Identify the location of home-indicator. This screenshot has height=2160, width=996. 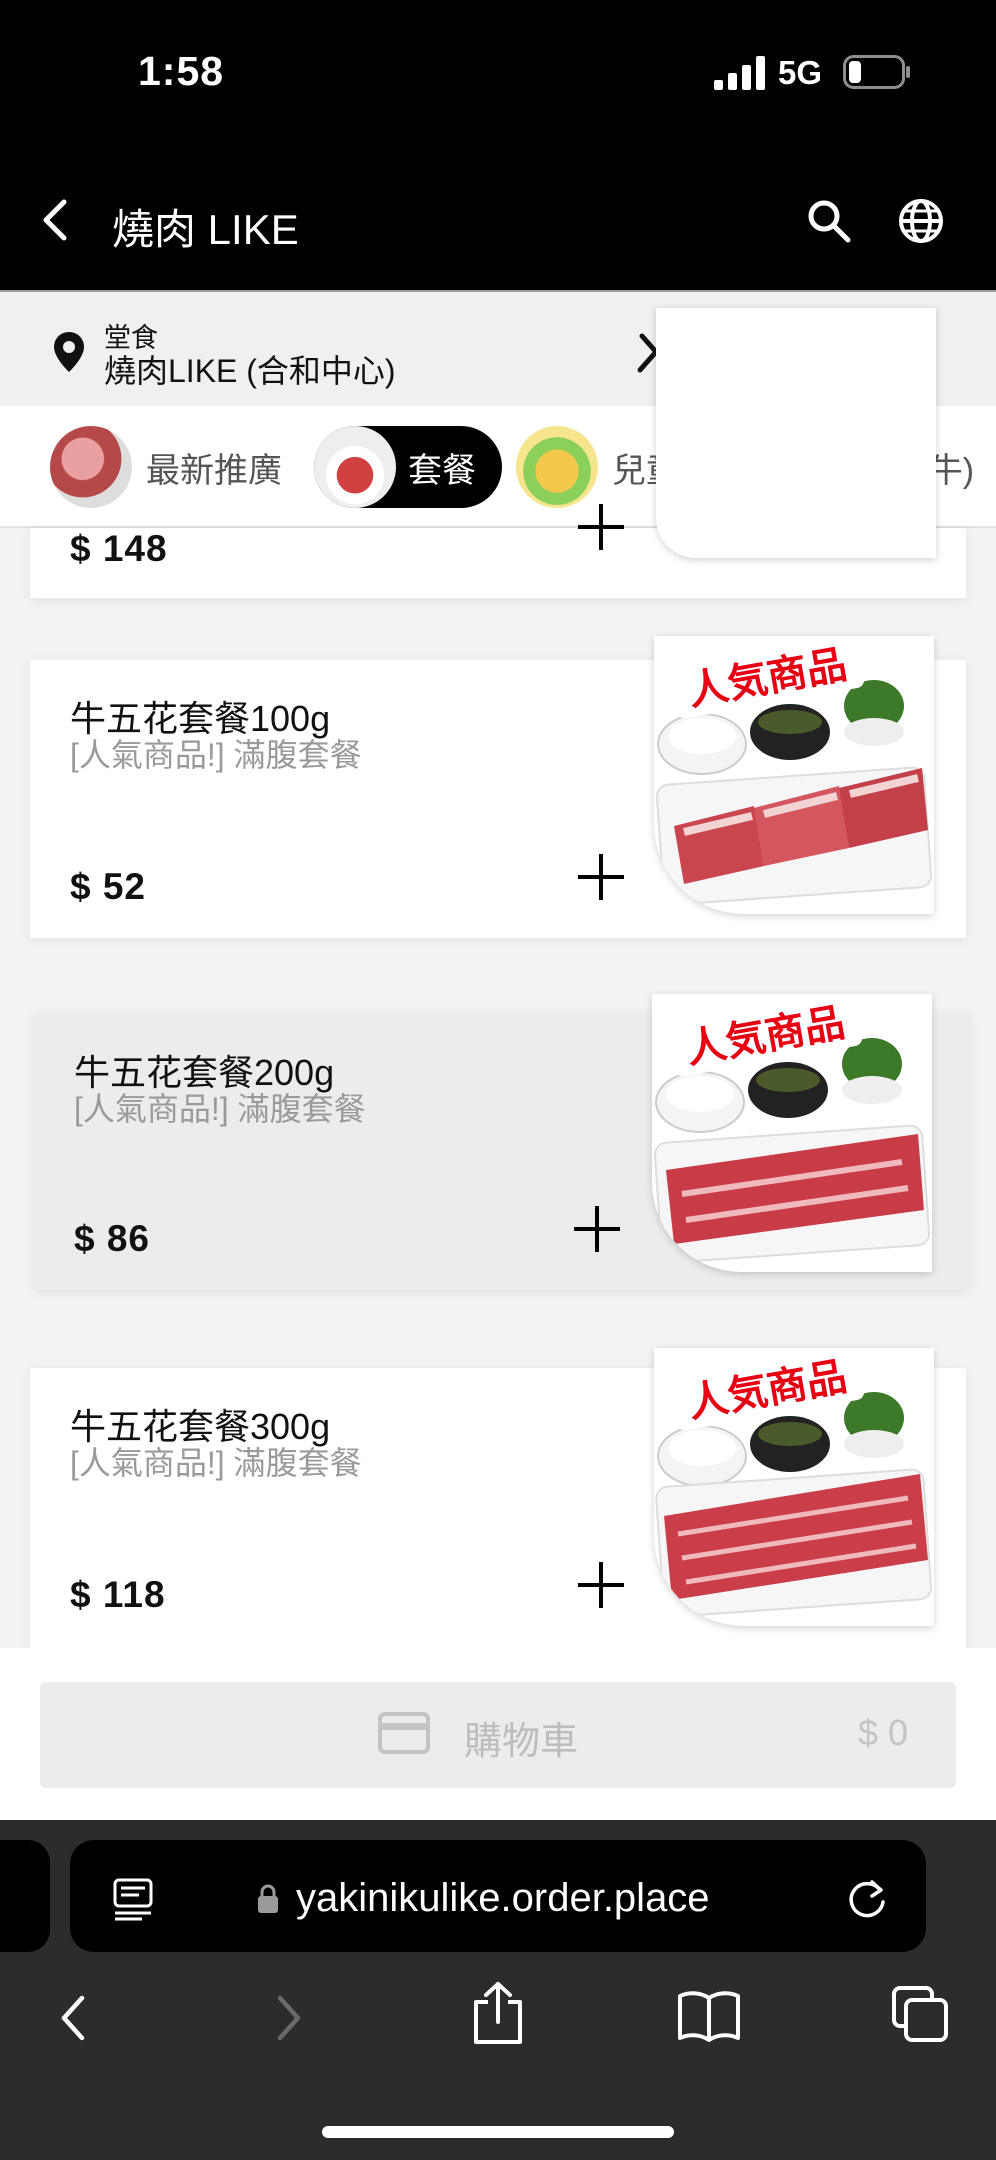
(498, 2132).